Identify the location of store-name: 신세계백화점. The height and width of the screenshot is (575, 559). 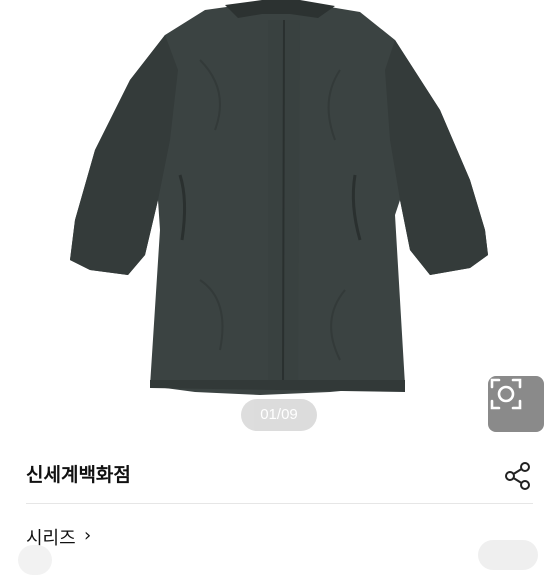
(78, 473).